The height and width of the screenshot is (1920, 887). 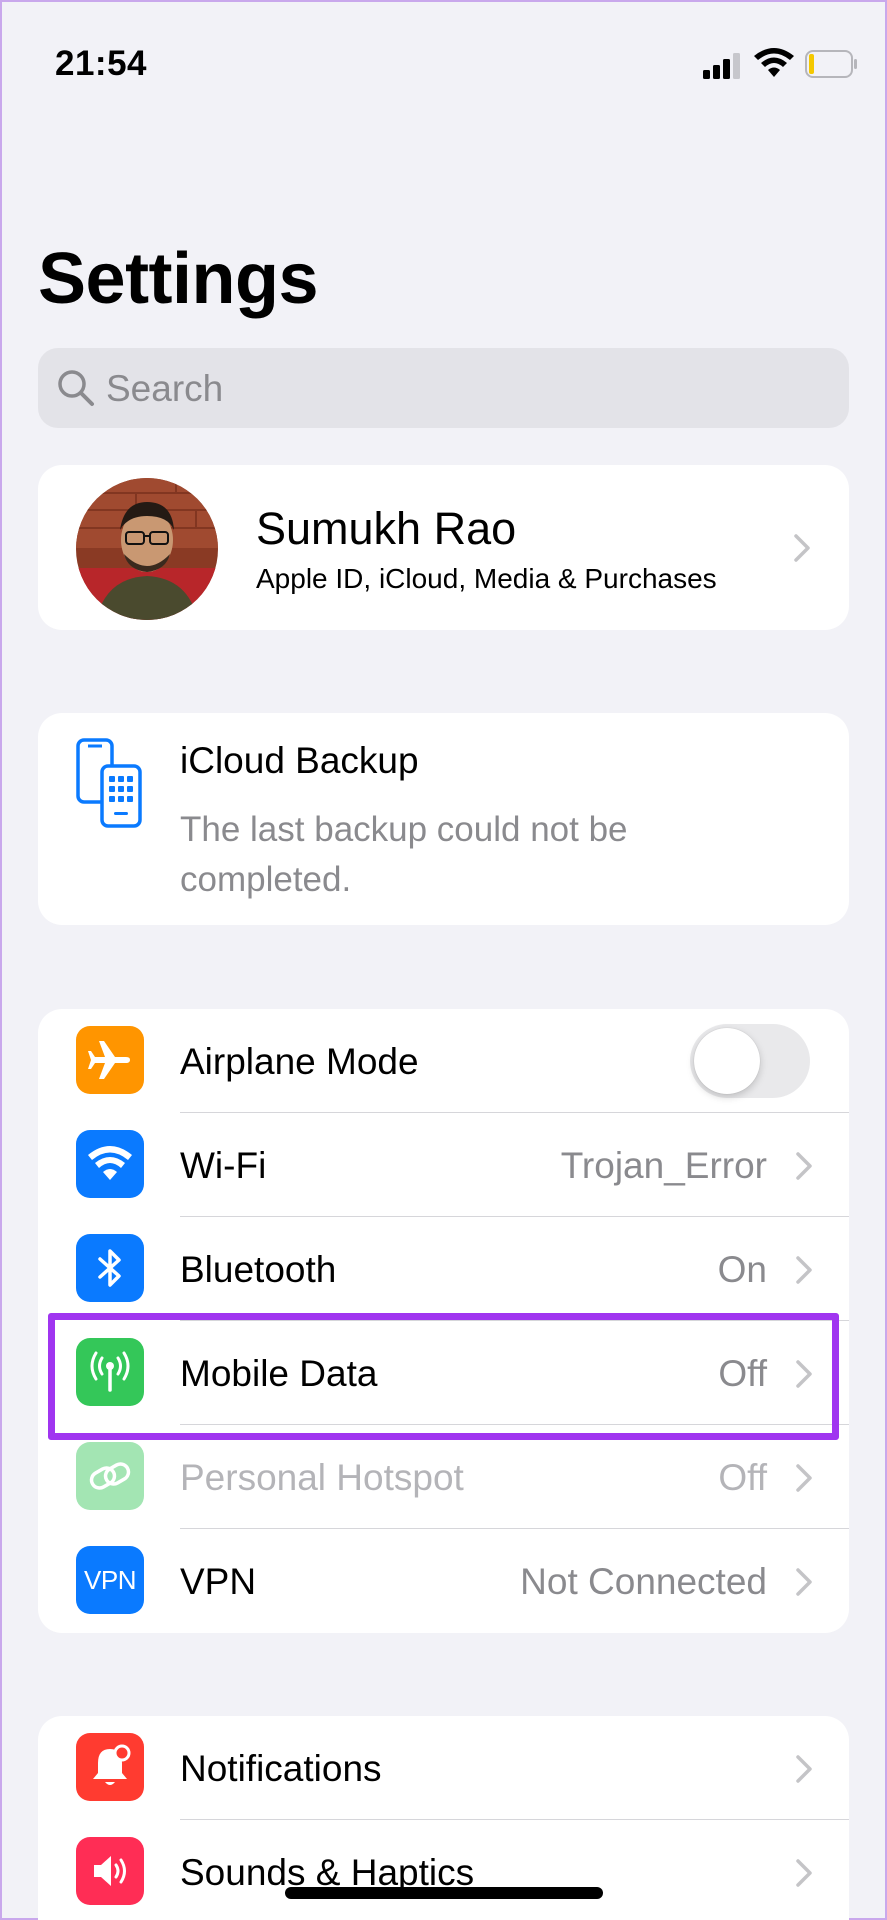 I want to click on settings-row-airplane-mode: Airplane Mode, so click(x=443, y=1061).